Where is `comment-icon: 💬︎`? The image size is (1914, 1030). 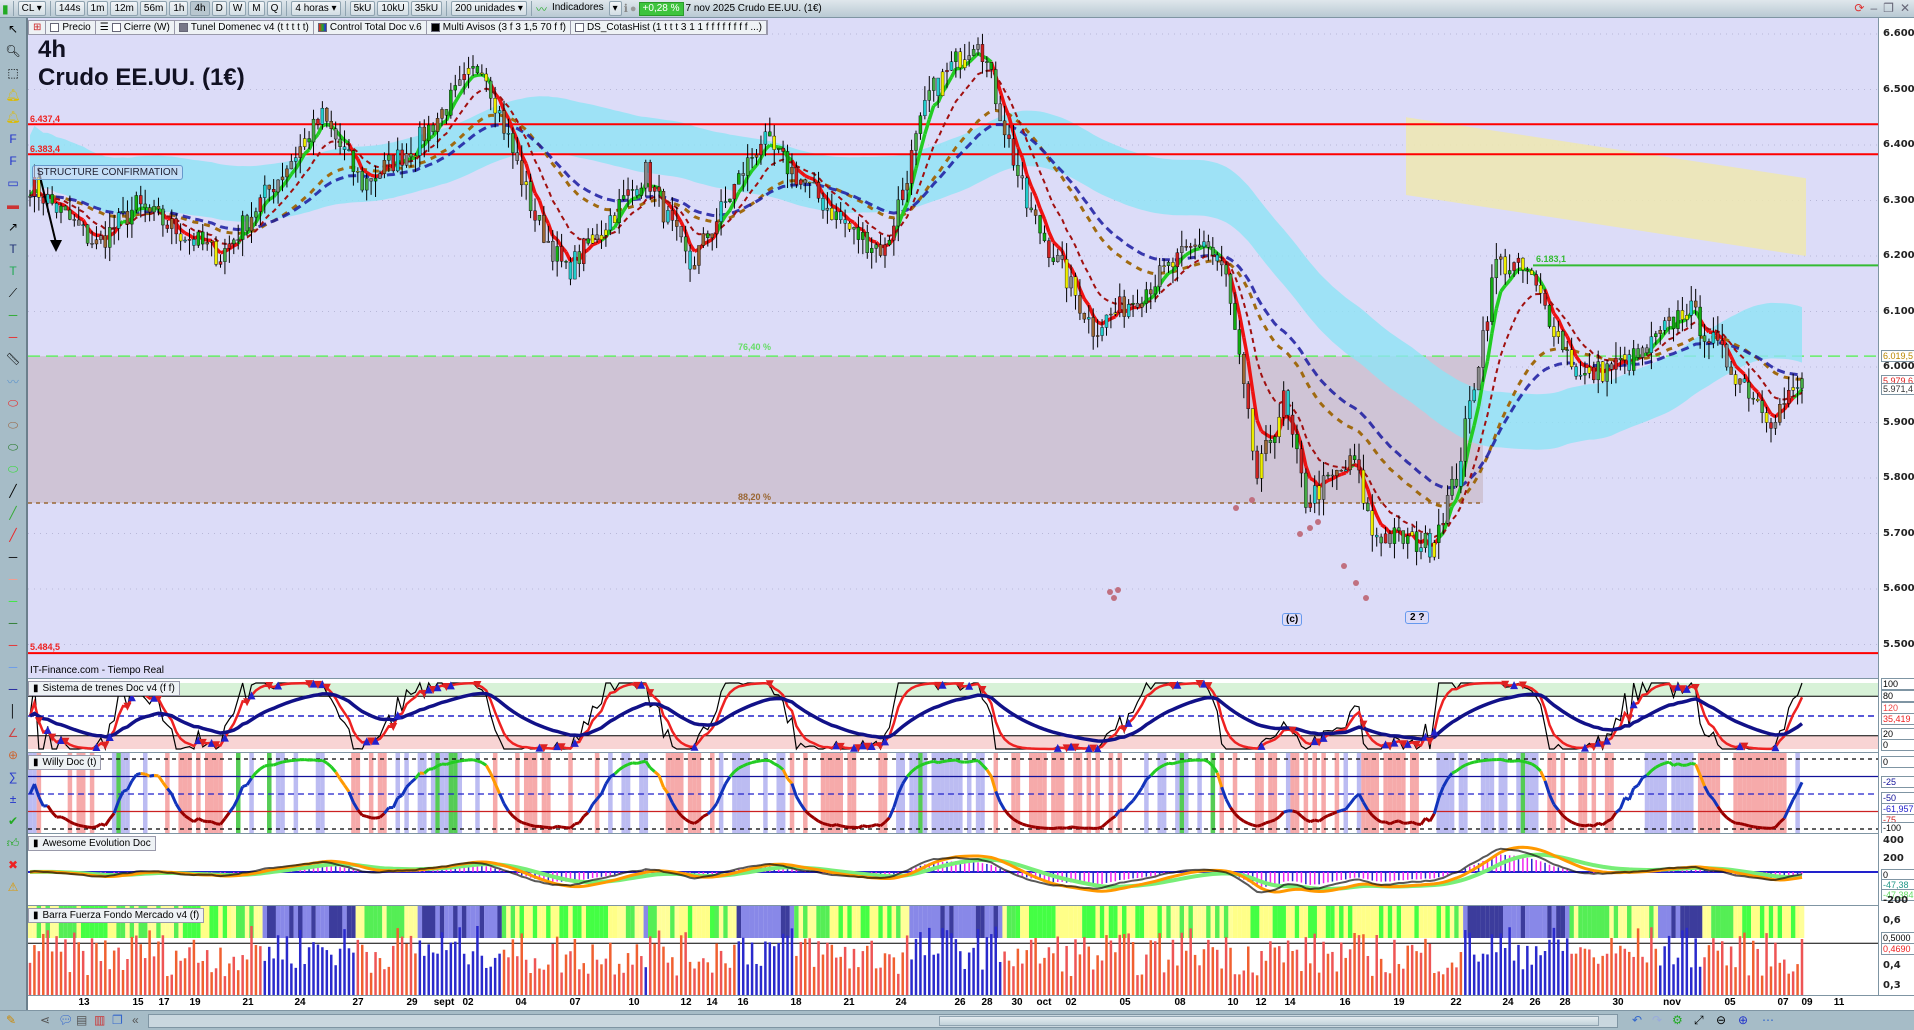 comment-icon: 💬︎ is located at coordinates (65, 1020).